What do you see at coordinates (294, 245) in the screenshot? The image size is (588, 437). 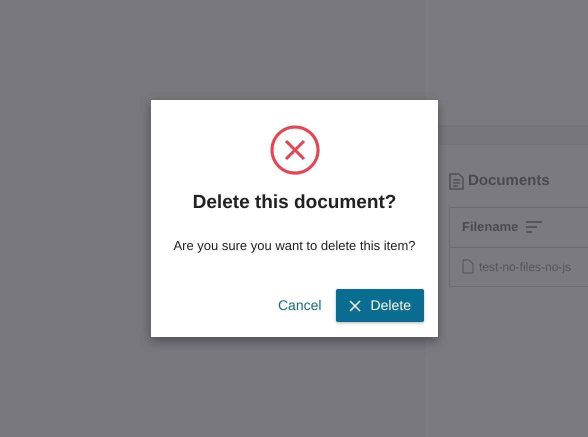 I see `dialog-message: Are you sure you want to delete this item?` at bounding box center [294, 245].